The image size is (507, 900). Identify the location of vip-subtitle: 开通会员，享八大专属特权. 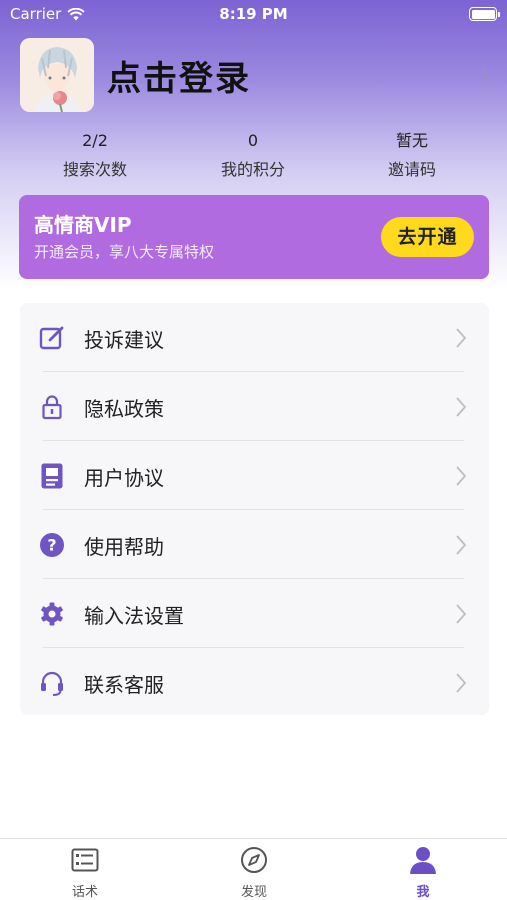
(124, 252).